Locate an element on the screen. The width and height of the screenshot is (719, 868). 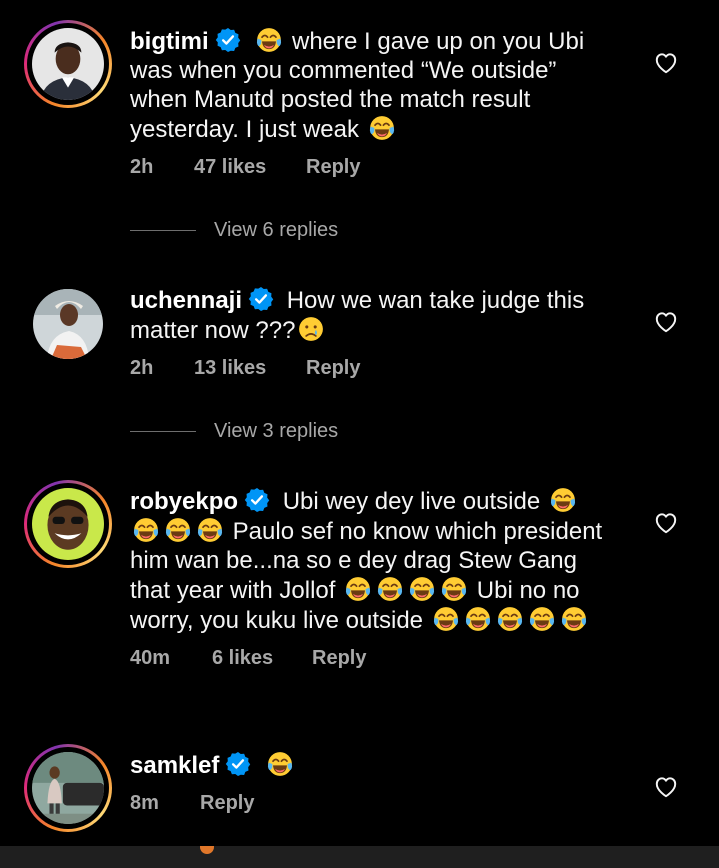
comment-text: samklef is located at coordinates (370, 765).